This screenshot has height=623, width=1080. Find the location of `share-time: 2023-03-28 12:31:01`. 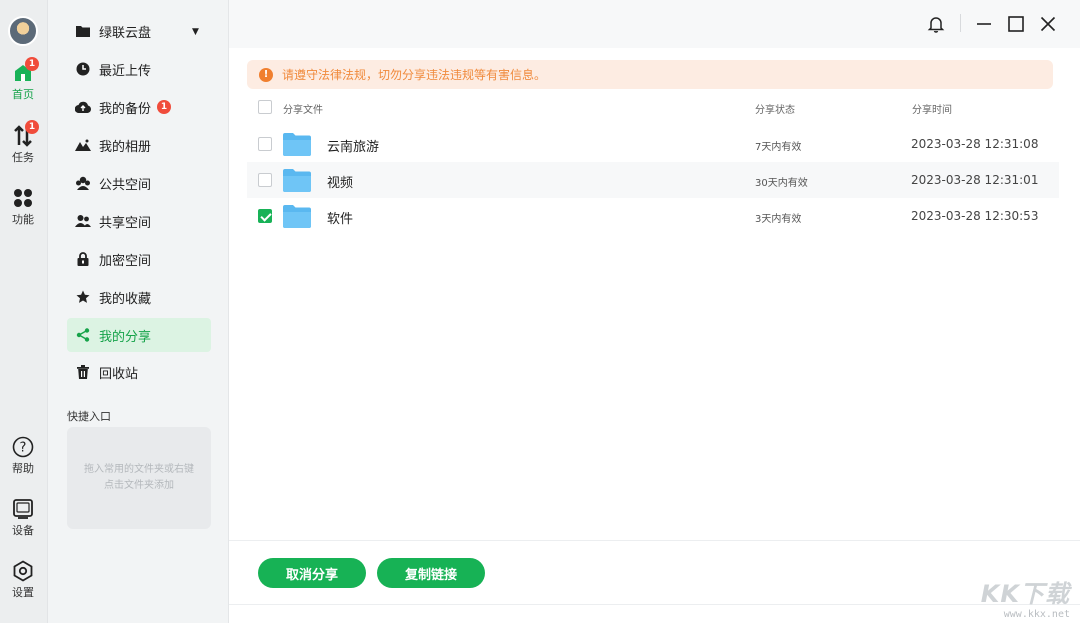

share-time: 2023-03-28 12:31:01 is located at coordinates (975, 180).